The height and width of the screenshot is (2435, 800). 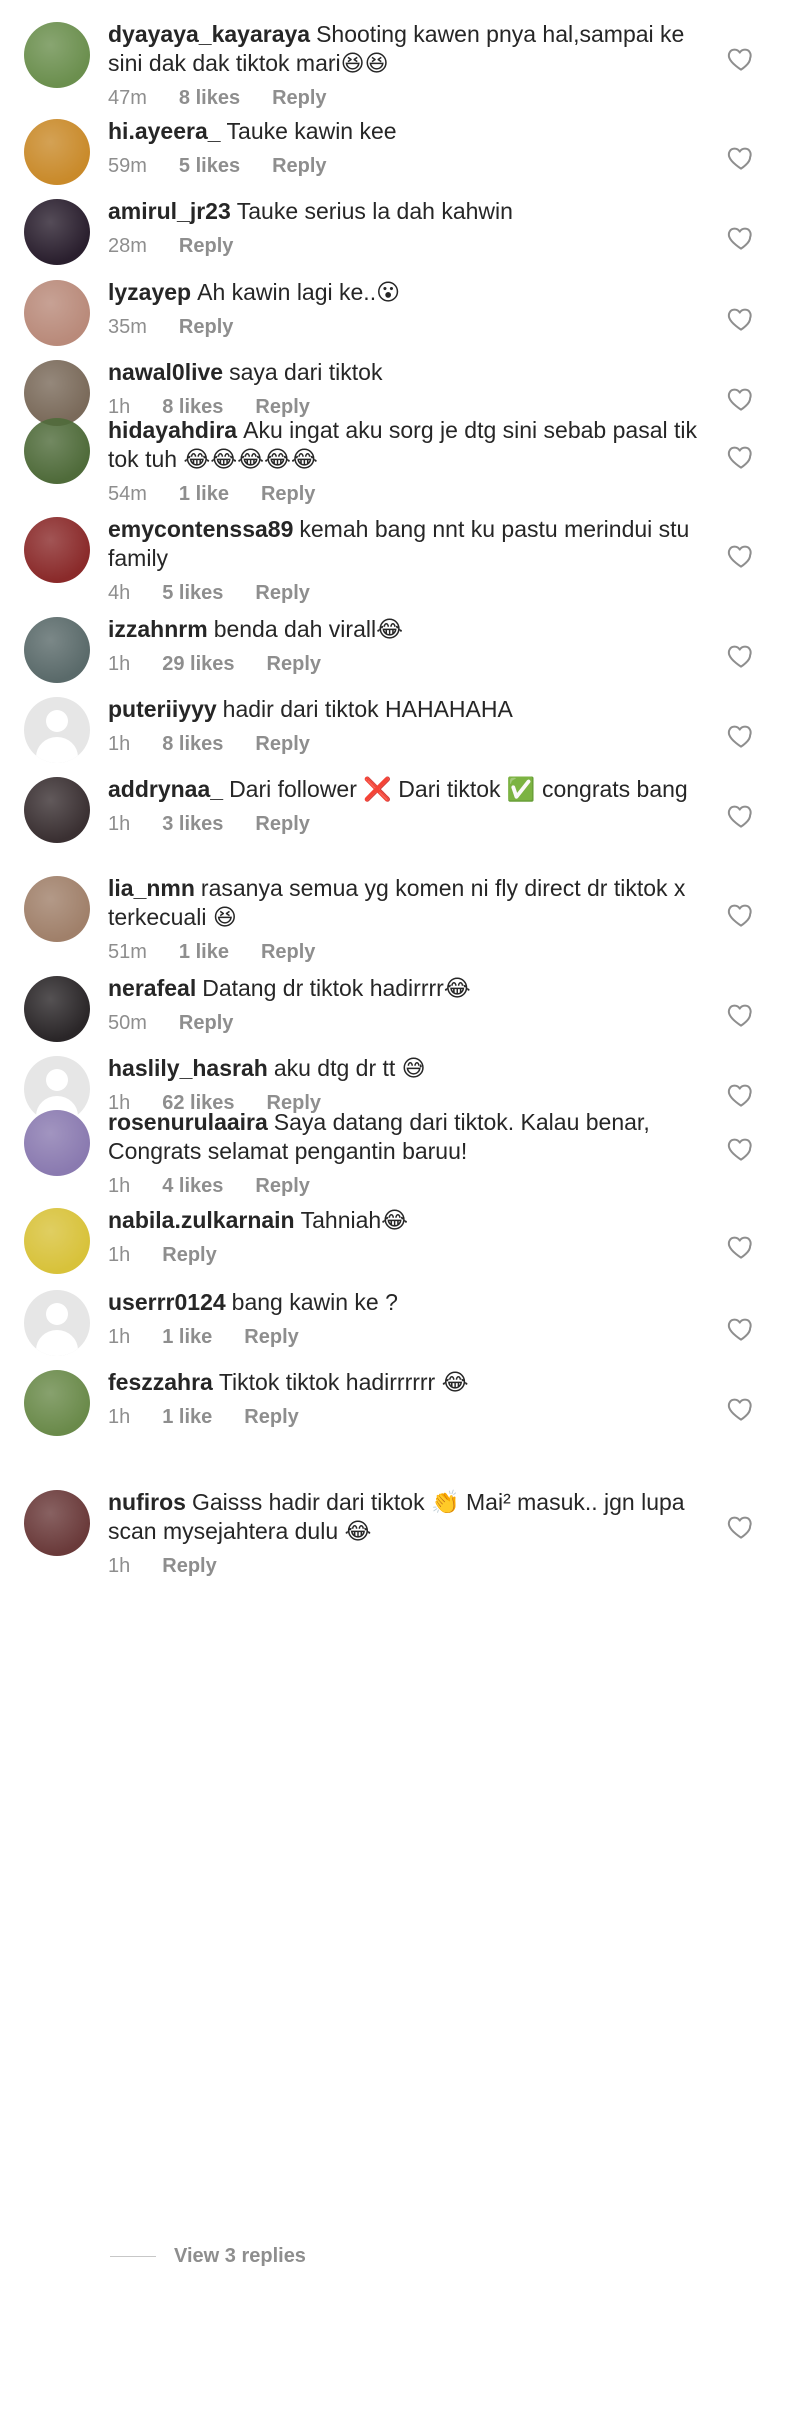 What do you see at coordinates (152, 988) in the screenshot?
I see `comment-username: nerafeal` at bounding box center [152, 988].